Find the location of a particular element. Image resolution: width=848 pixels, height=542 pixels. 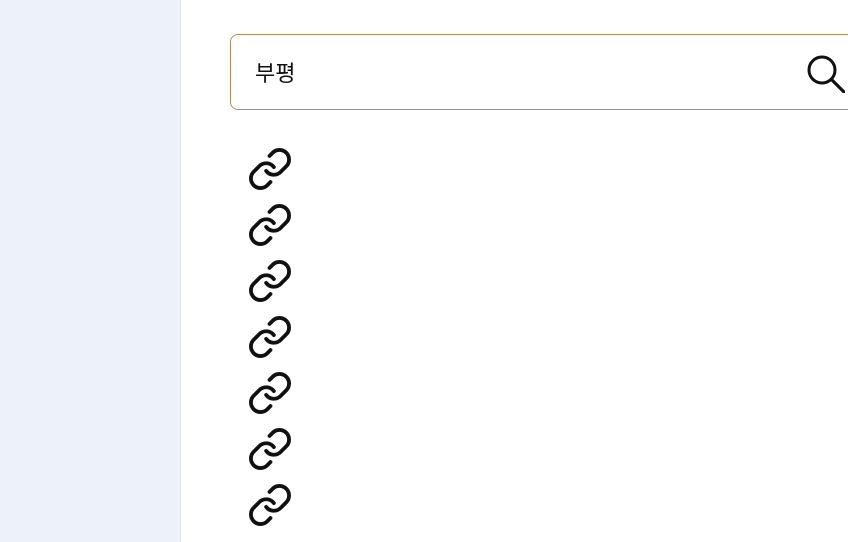

results-list is located at coordinates (270, 342).